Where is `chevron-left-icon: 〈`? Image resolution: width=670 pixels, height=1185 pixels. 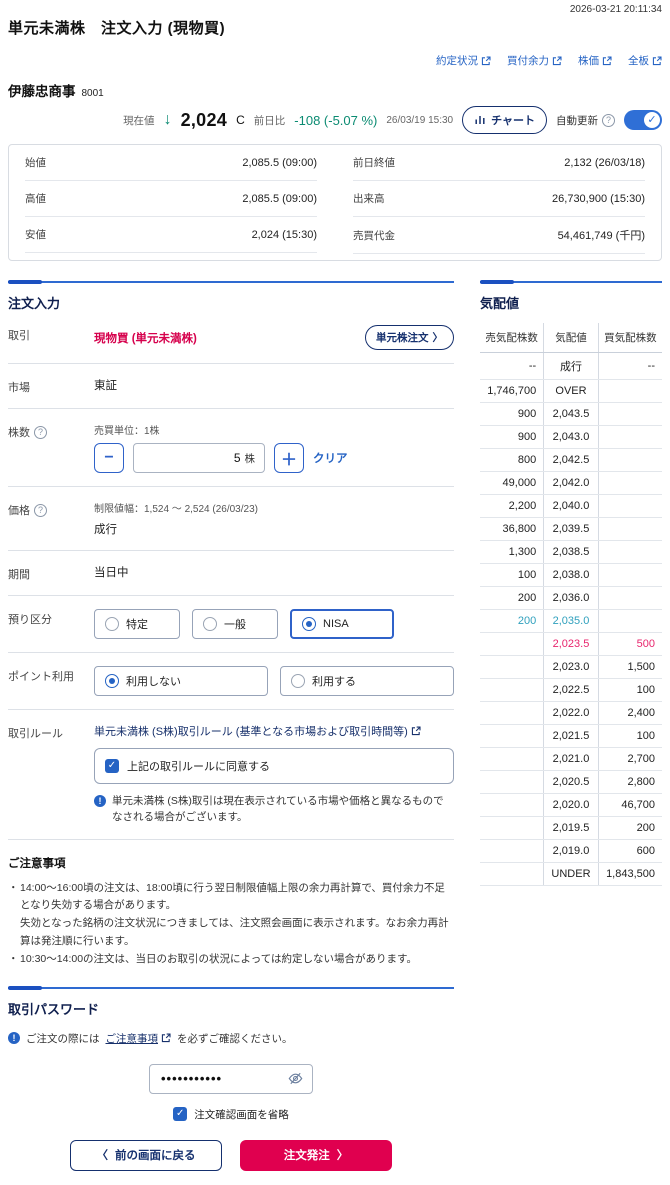 chevron-left-icon: 〈 is located at coordinates (102, 1156).